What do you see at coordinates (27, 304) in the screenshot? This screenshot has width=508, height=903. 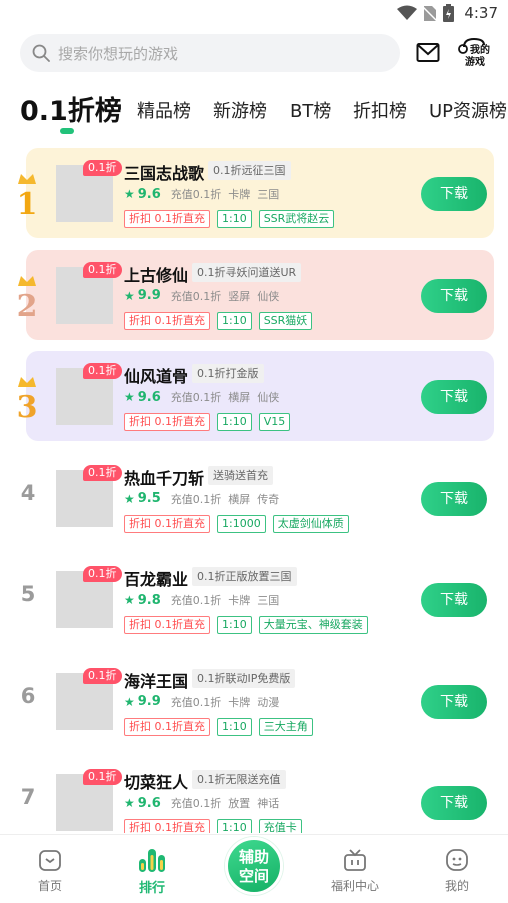 I see `rank-number: 2` at bounding box center [27, 304].